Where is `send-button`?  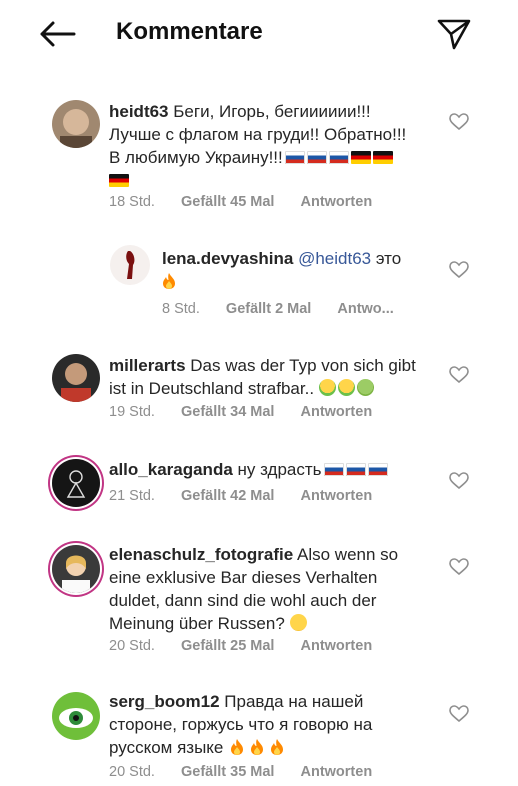
send-button is located at coordinates (454, 34).